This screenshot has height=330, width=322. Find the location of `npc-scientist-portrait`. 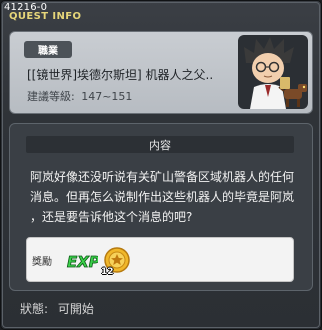

npc-scientist-portrait is located at coordinates (273, 72).